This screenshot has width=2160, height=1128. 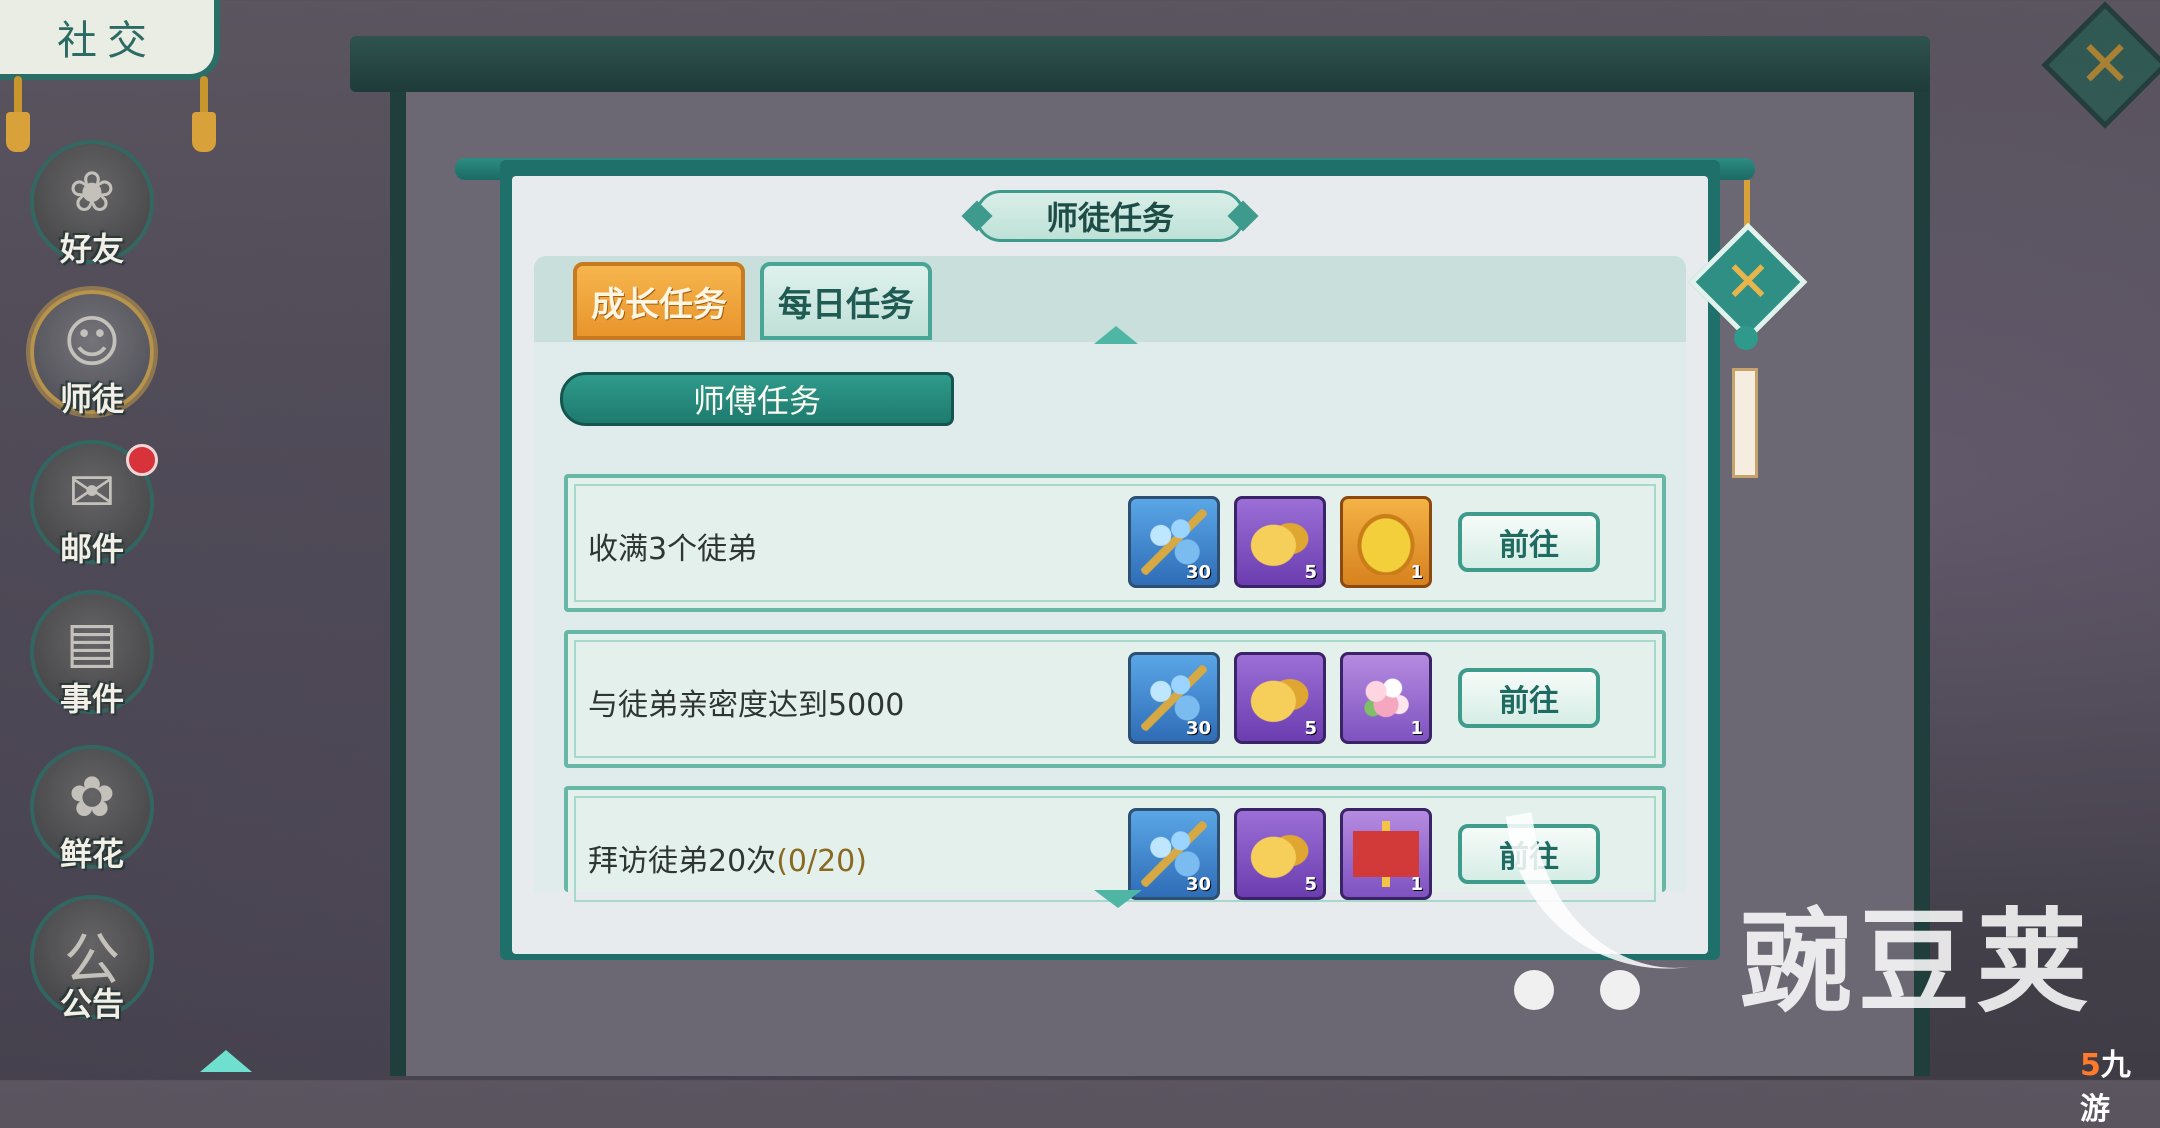 What do you see at coordinates (1917, 963) in the screenshot?
I see `watermark-text: 豌豆荚` at bounding box center [1917, 963].